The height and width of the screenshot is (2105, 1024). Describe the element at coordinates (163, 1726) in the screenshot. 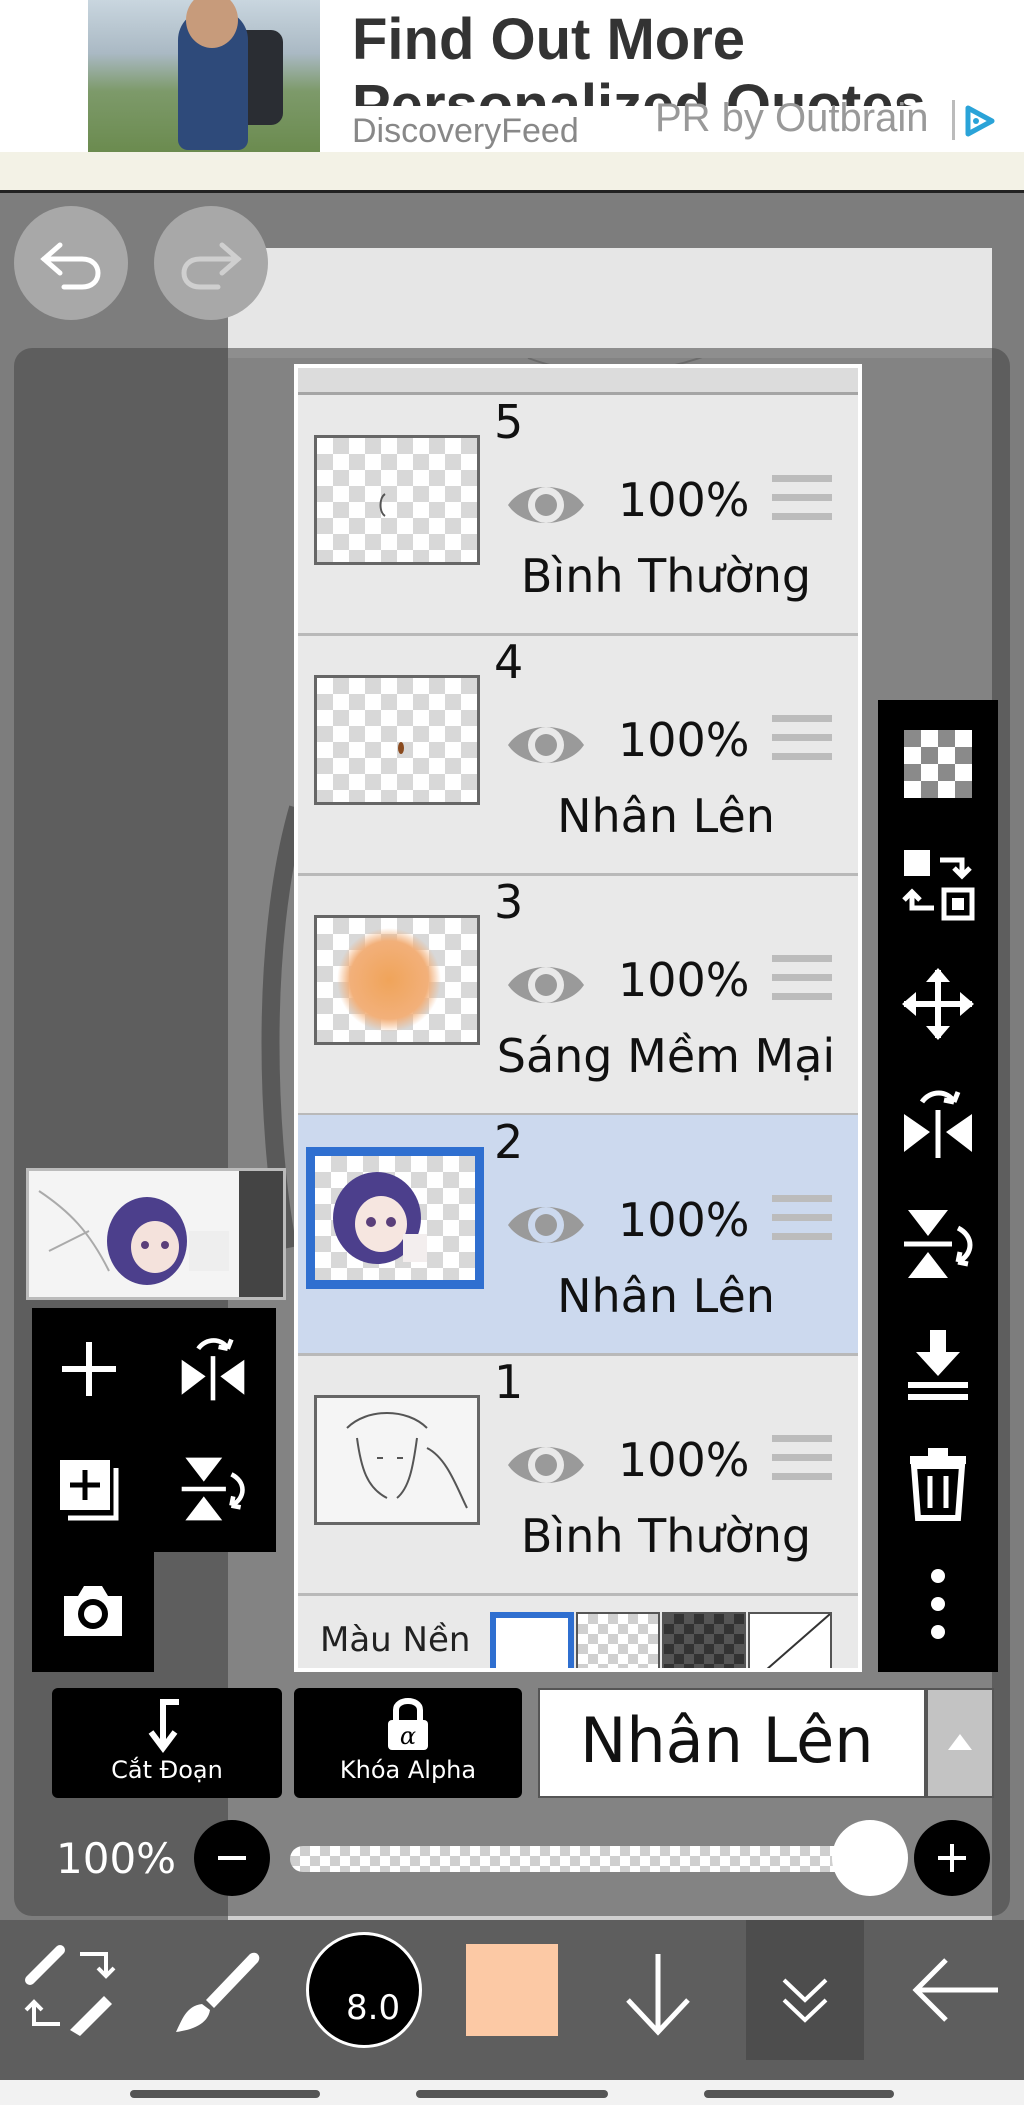

I see `clip-arrow-icon` at that location.